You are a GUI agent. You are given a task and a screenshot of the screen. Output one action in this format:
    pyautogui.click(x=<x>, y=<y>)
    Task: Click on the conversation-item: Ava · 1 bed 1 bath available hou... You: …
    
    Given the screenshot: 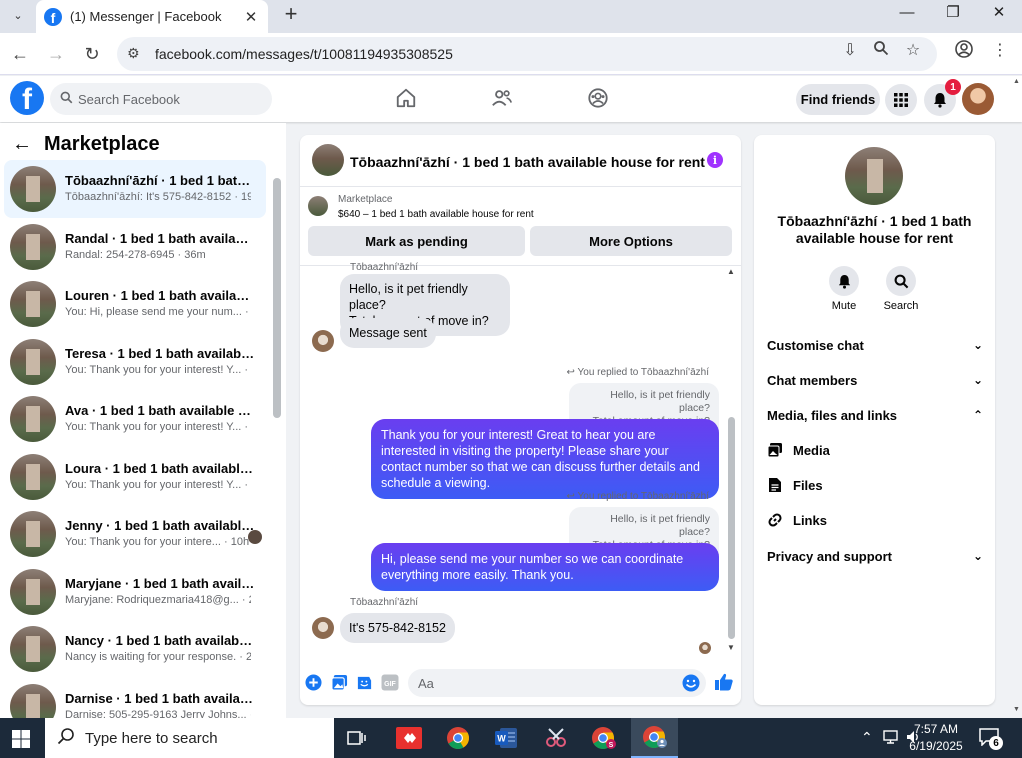 What is the action you would take?
    pyautogui.click(x=135, y=419)
    